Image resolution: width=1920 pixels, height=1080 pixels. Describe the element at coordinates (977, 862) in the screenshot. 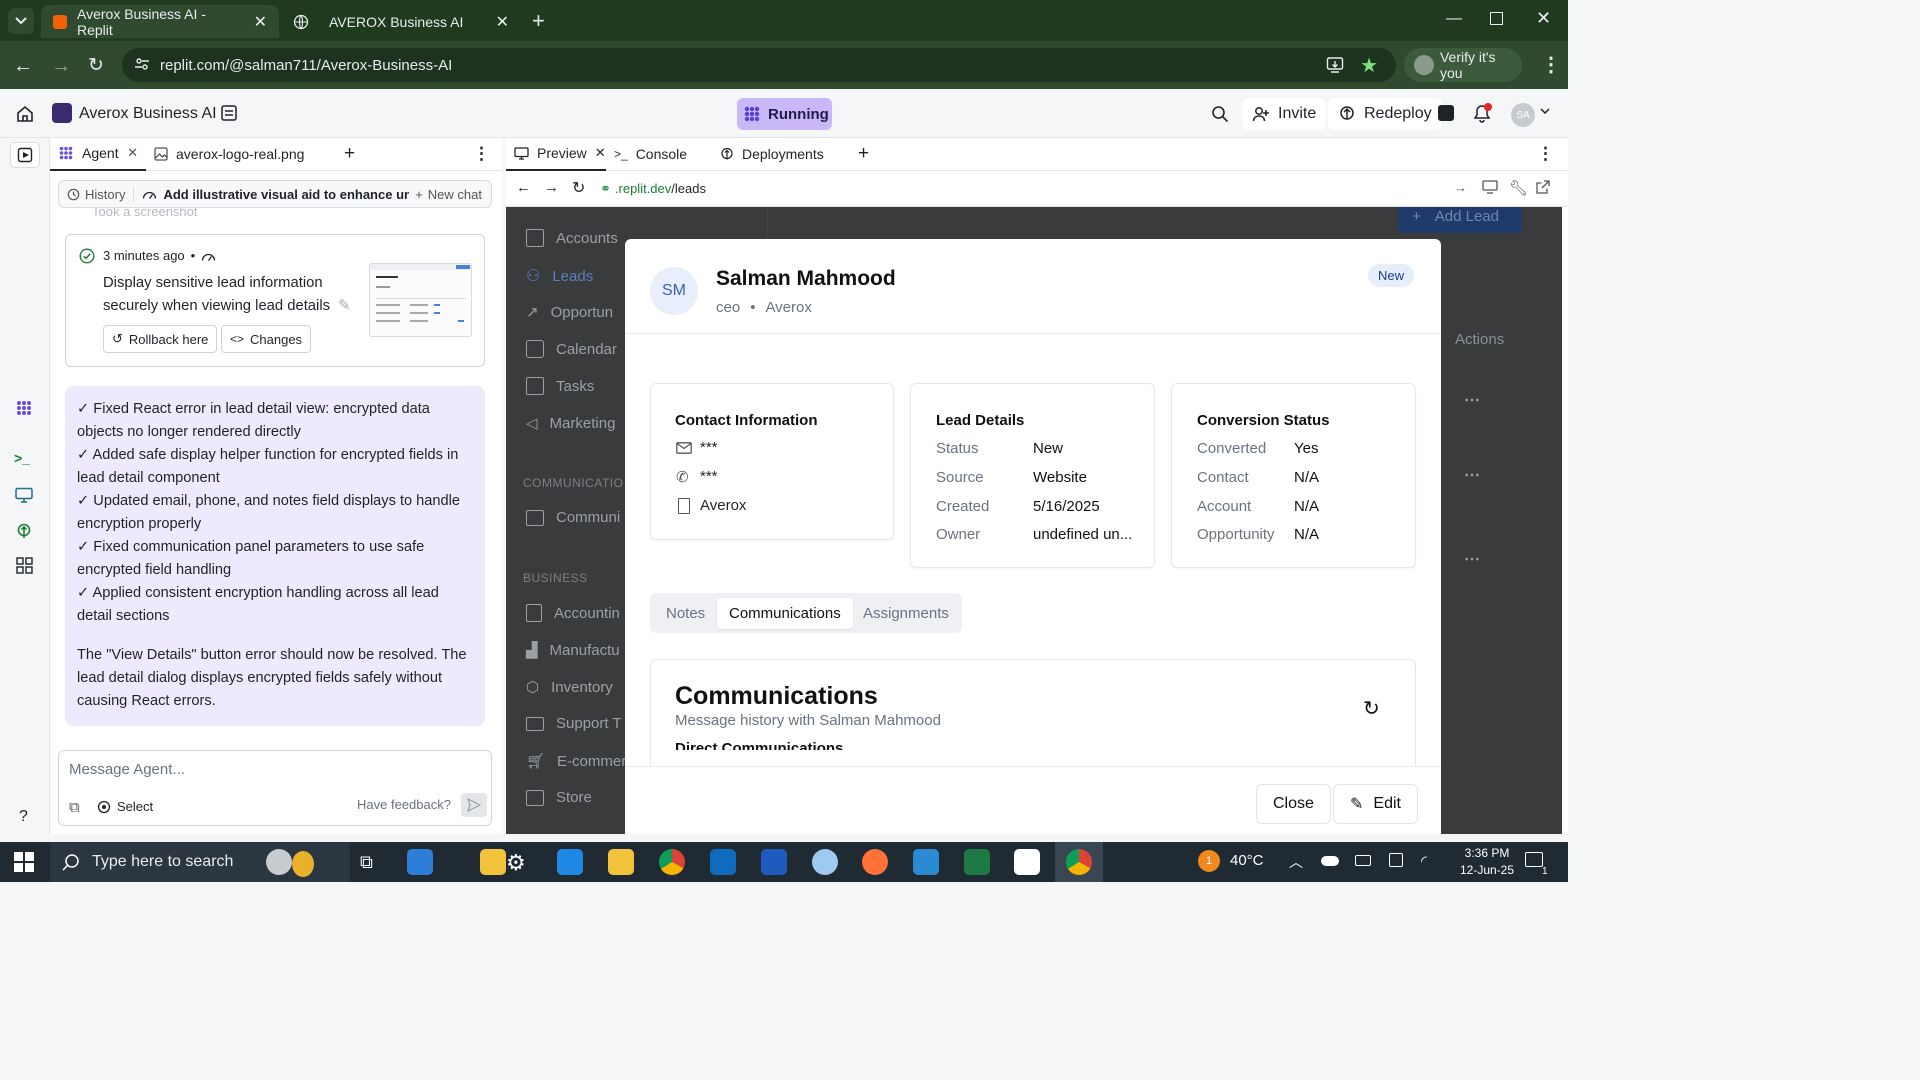

I see `excel-icon` at that location.